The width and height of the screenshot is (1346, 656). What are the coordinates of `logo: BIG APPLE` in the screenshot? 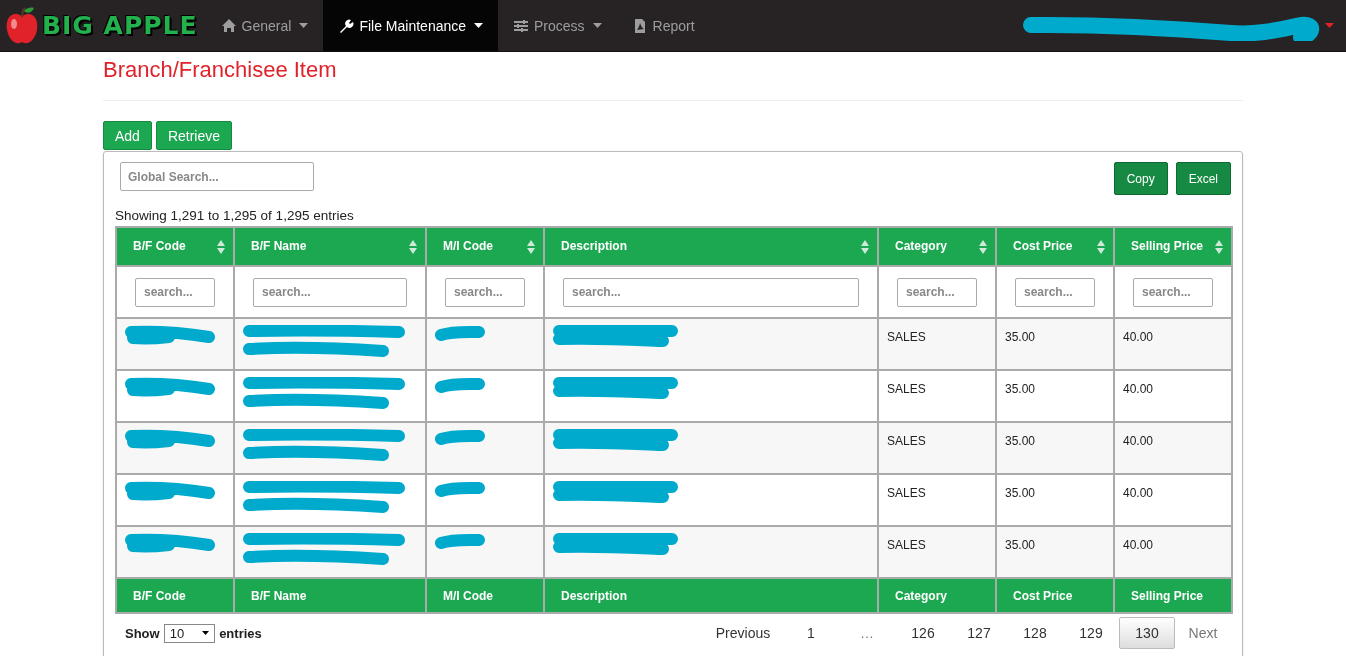 It's located at (120, 25).